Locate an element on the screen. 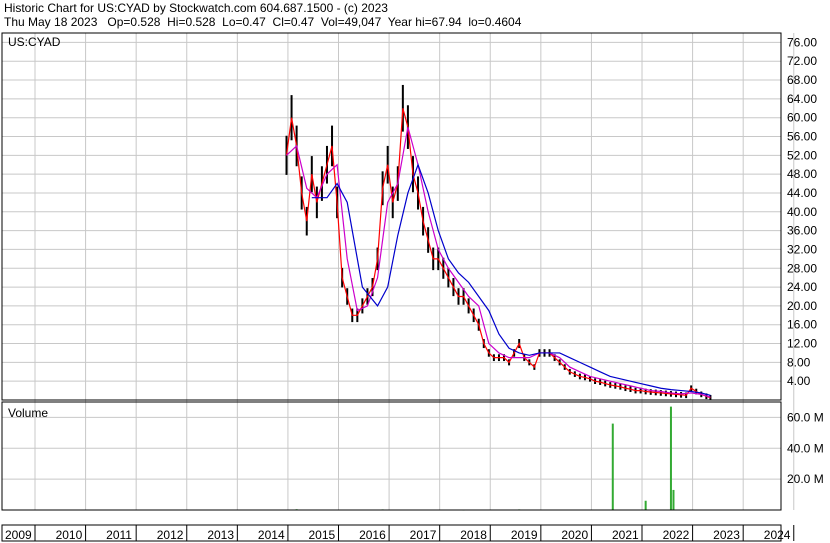 The height and width of the screenshot is (543, 830). year-tick-label: 2021 is located at coordinates (625, 535).